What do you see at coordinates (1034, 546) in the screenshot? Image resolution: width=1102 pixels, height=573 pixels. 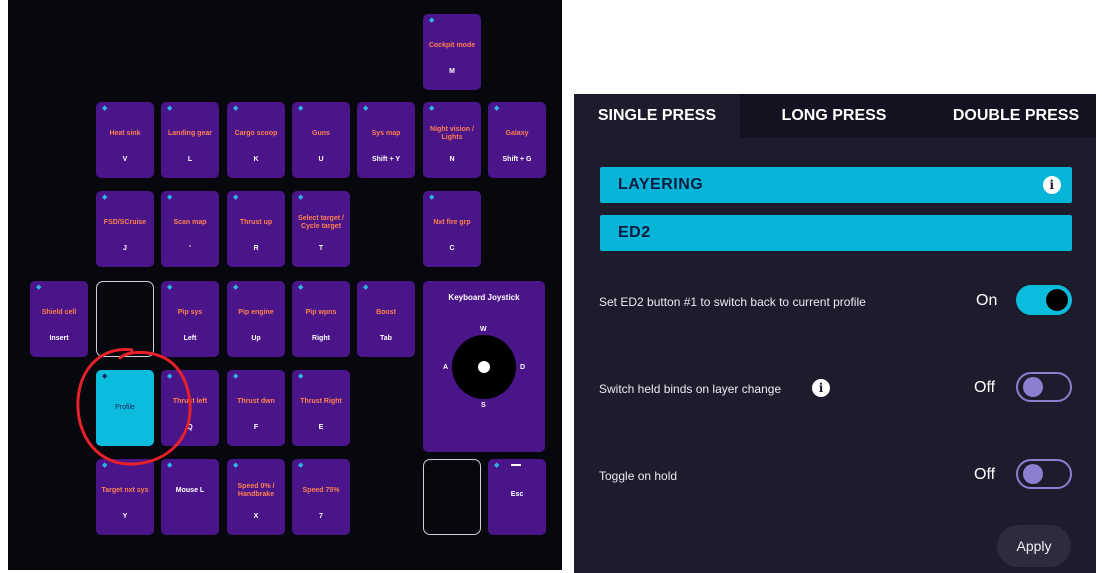 I see `apply-button: Apply` at bounding box center [1034, 546].